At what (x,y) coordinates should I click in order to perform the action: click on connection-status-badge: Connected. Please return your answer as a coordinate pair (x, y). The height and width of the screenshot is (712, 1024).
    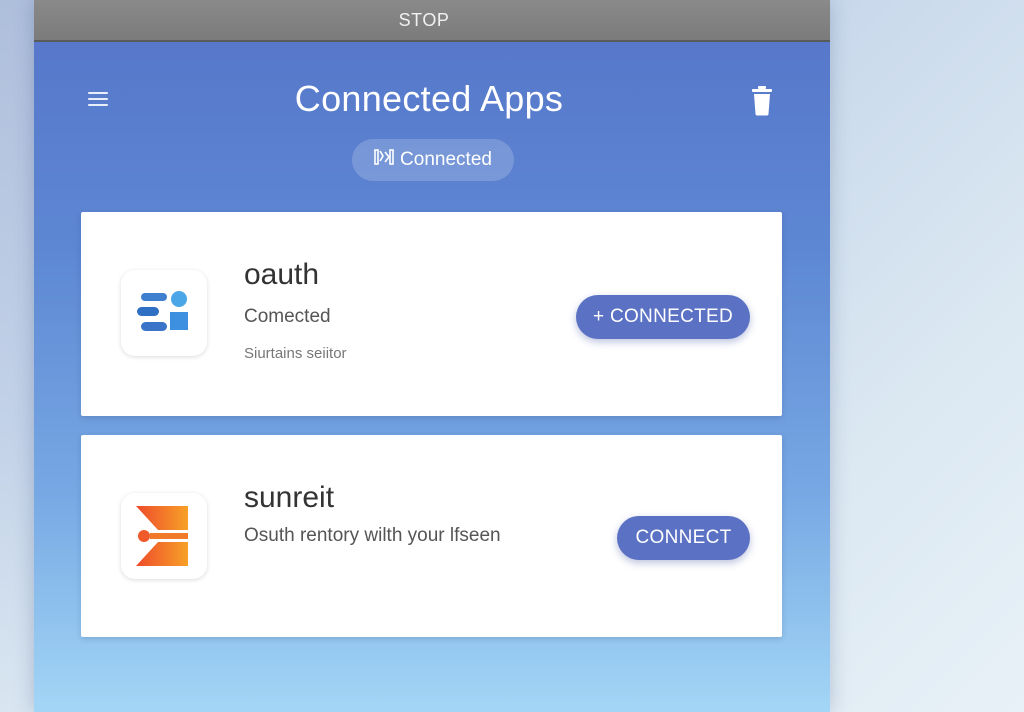
    Looking at the image, I should click on (433, 160).